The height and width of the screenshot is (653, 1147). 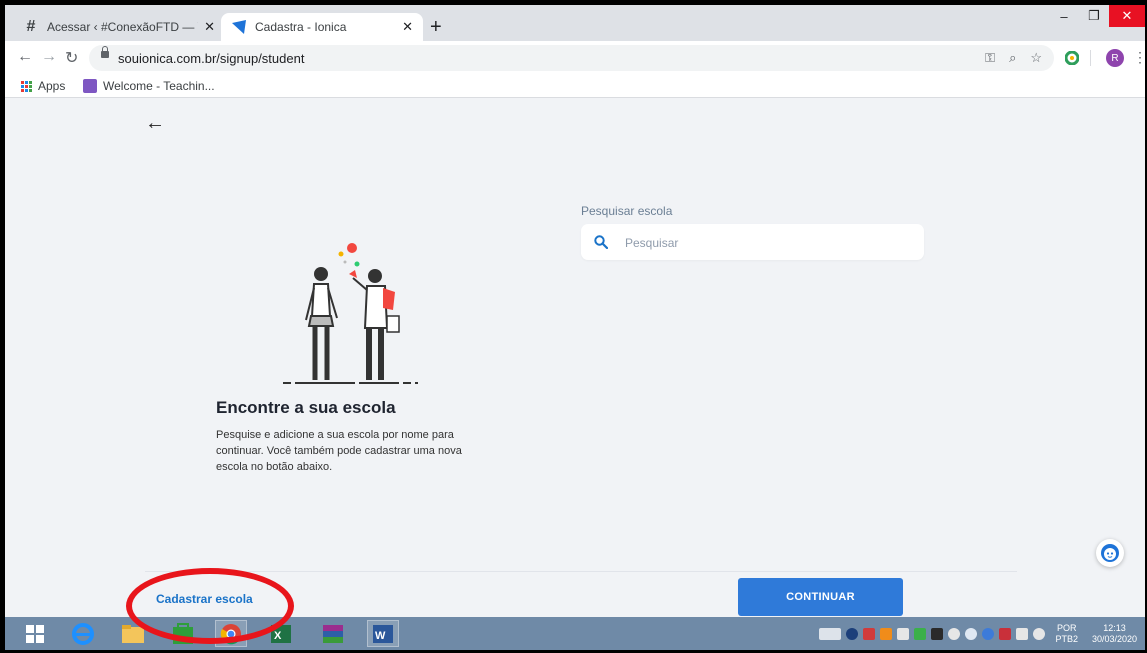 What do you see at coordinates (122, 27) in the screenshot?
I see `tab-title: Acessar ‹ #ConexãoFTD — Word` at bounding box center [122, 27].